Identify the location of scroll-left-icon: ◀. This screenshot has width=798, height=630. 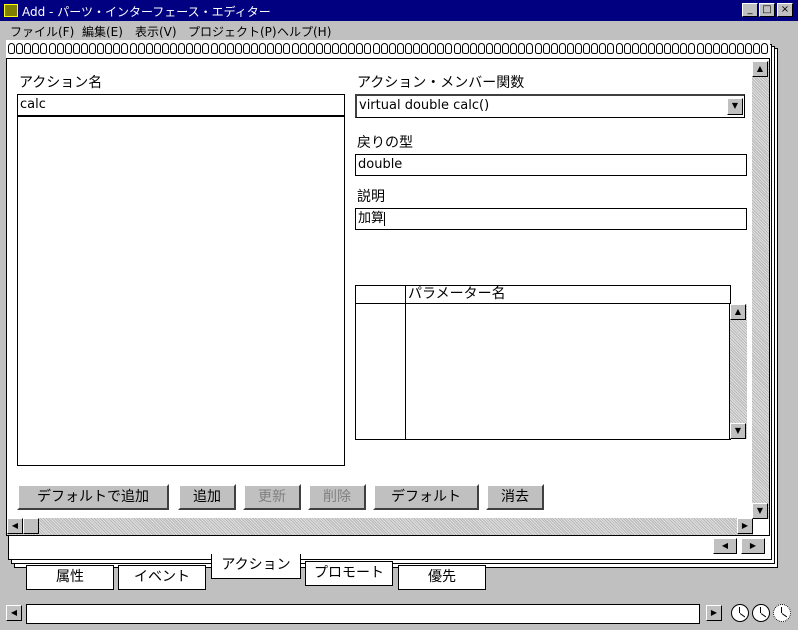
(15, 526).